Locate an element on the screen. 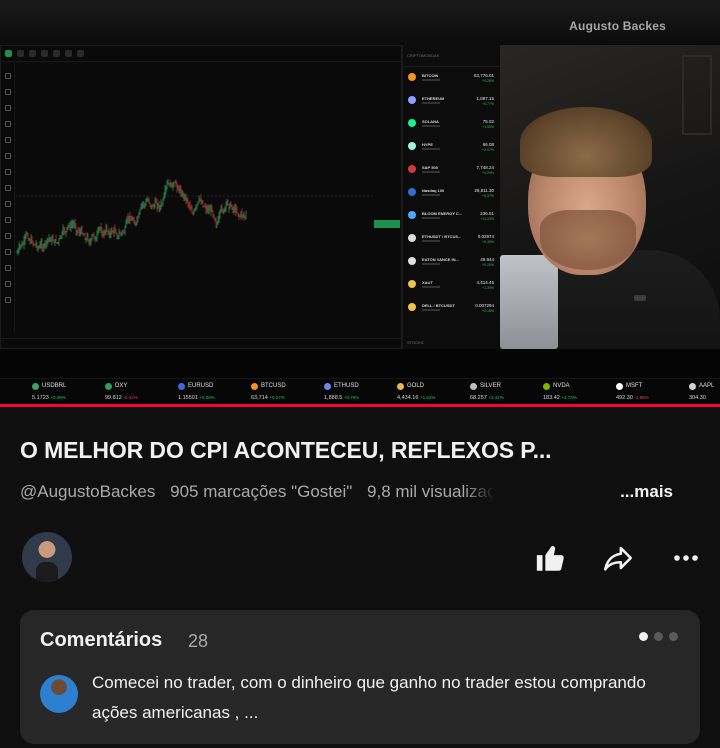  ticker-symbol: GOLD is located at coordinates (416, 386).